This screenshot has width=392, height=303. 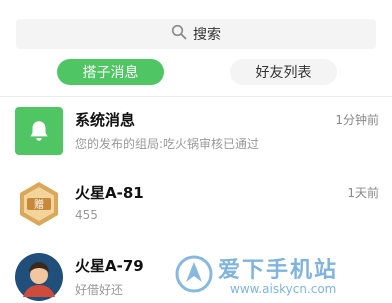 I want to click on svg-text: 赠, so click(x=39, y=204).